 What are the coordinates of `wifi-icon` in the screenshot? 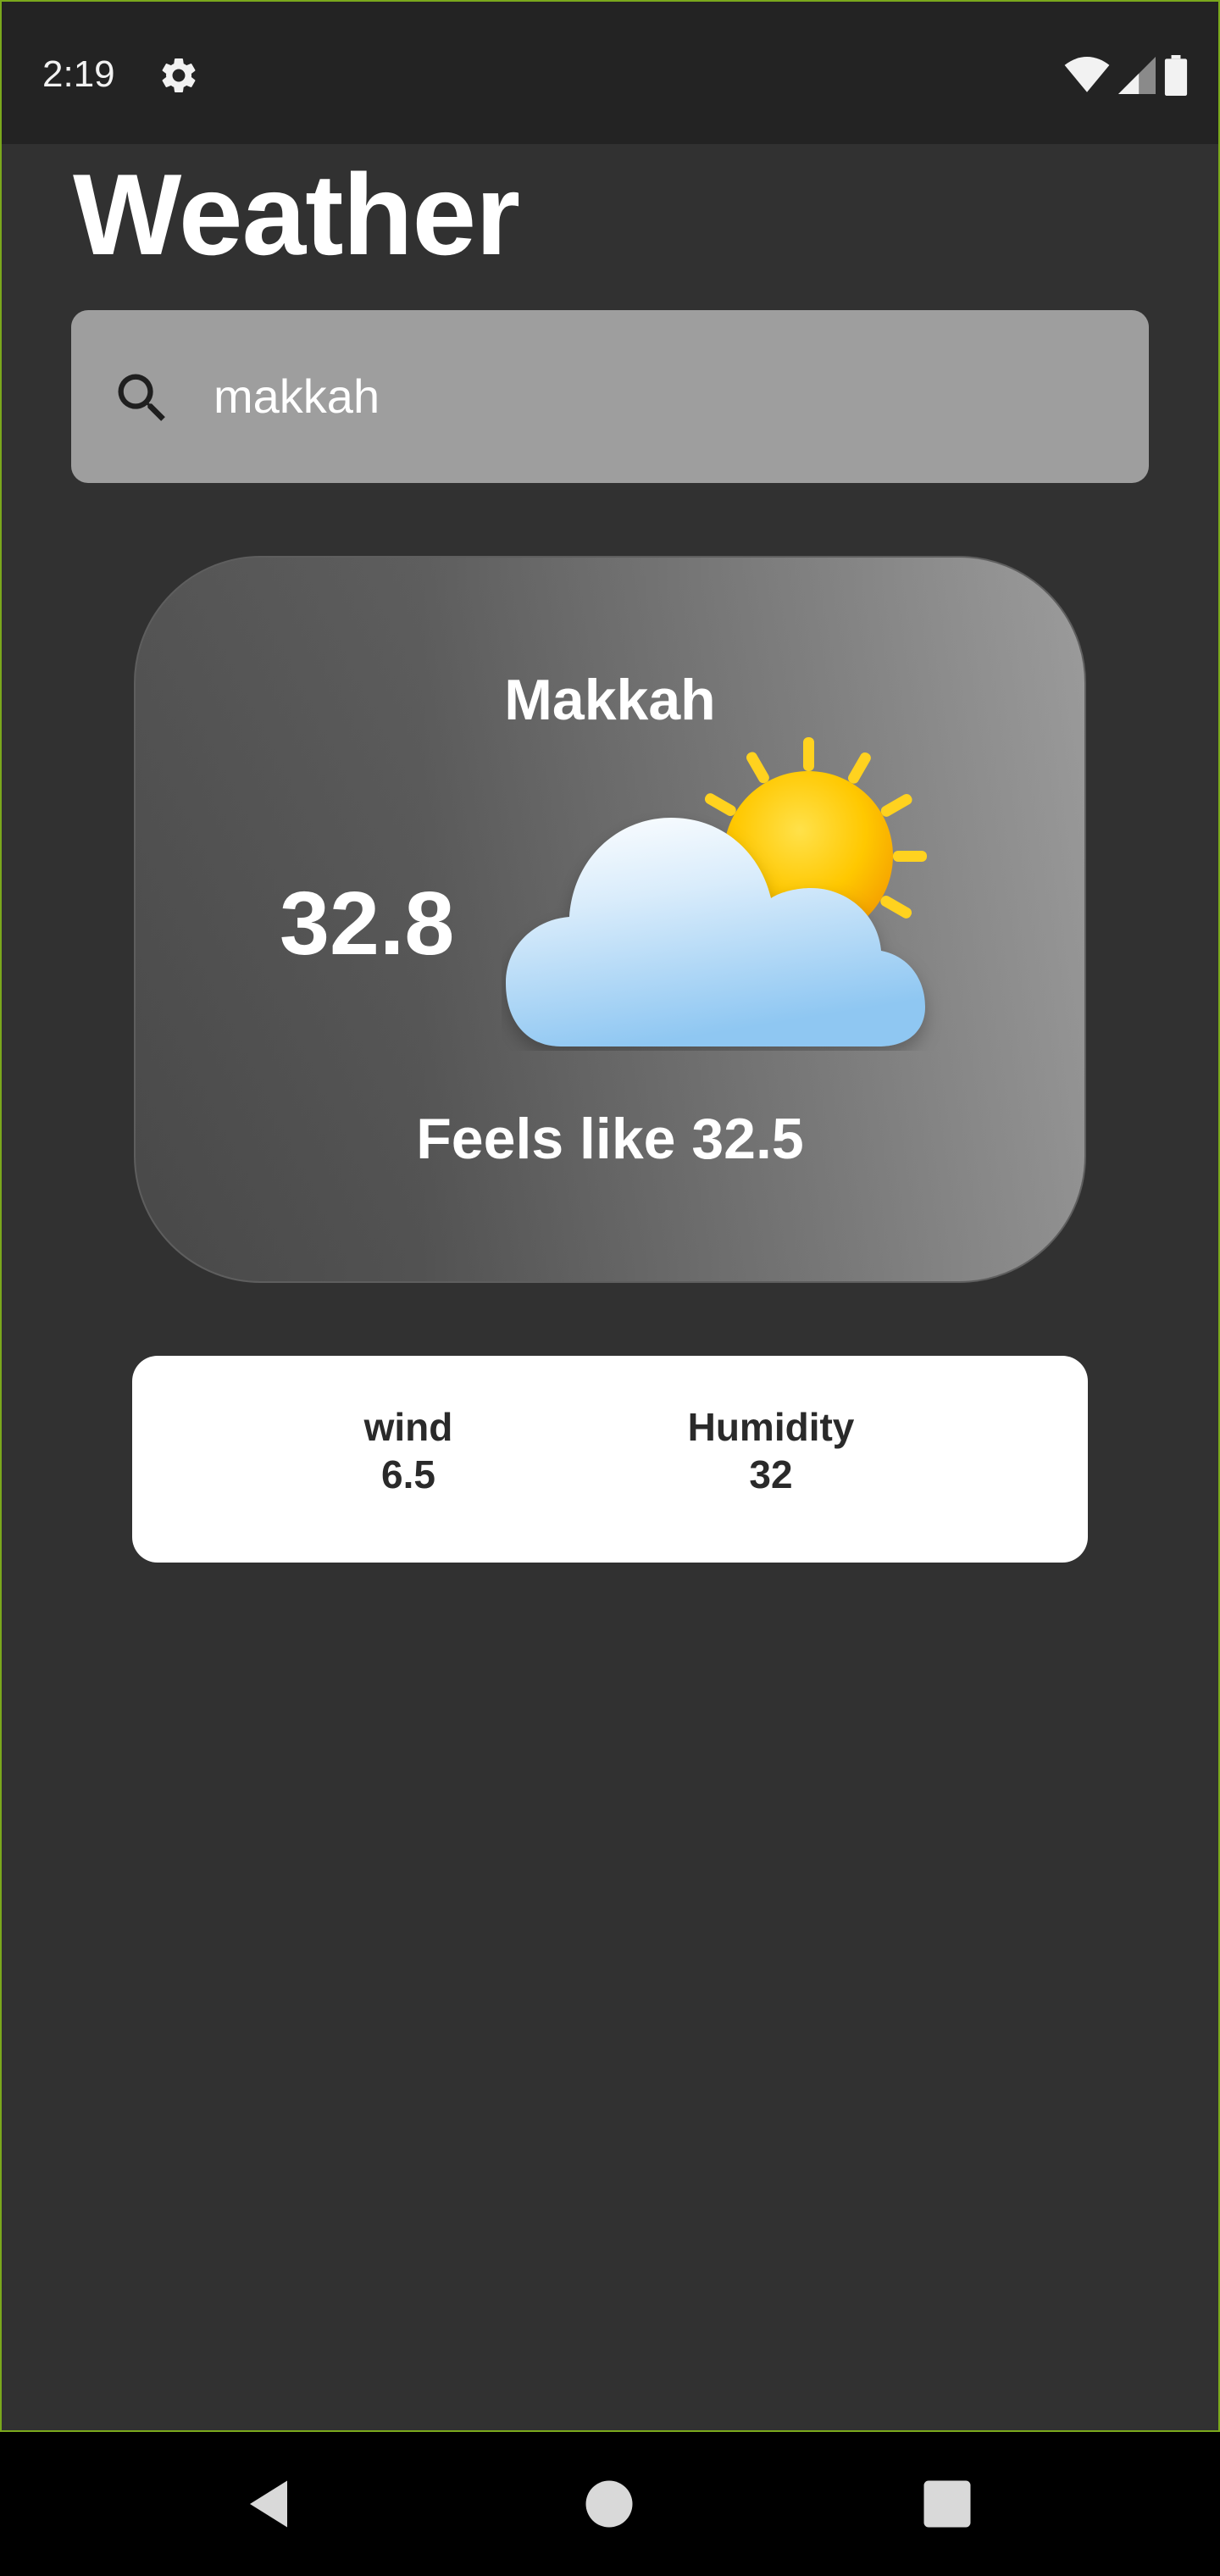 It's located at (1087, 74).